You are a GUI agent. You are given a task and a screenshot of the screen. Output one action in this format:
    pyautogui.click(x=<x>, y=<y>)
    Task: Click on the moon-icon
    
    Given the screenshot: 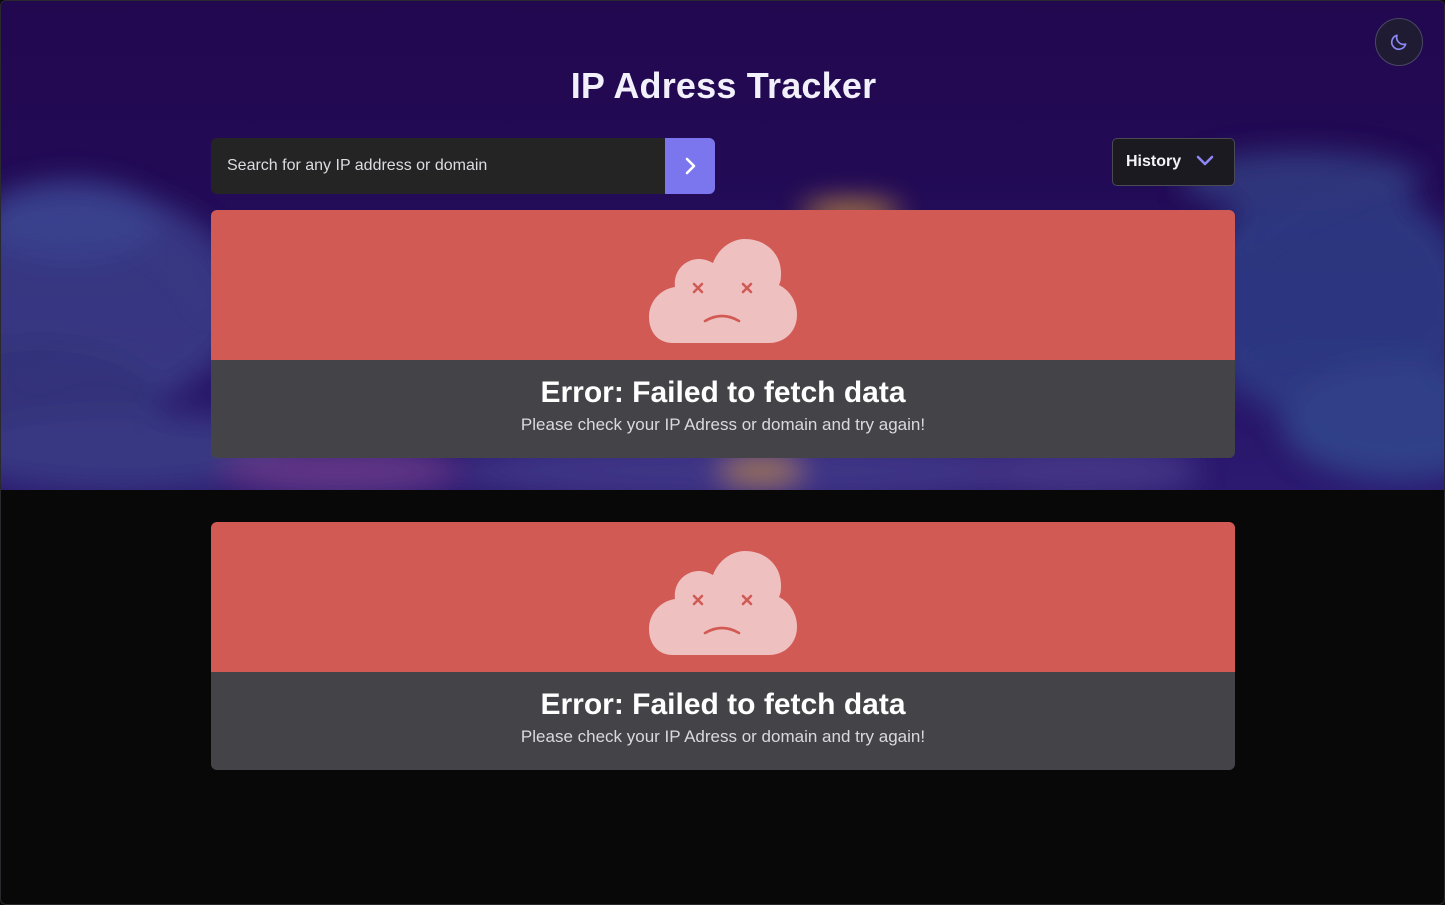 What is the action you would take?
    pyautogui.click(x=1398, y=42)
    